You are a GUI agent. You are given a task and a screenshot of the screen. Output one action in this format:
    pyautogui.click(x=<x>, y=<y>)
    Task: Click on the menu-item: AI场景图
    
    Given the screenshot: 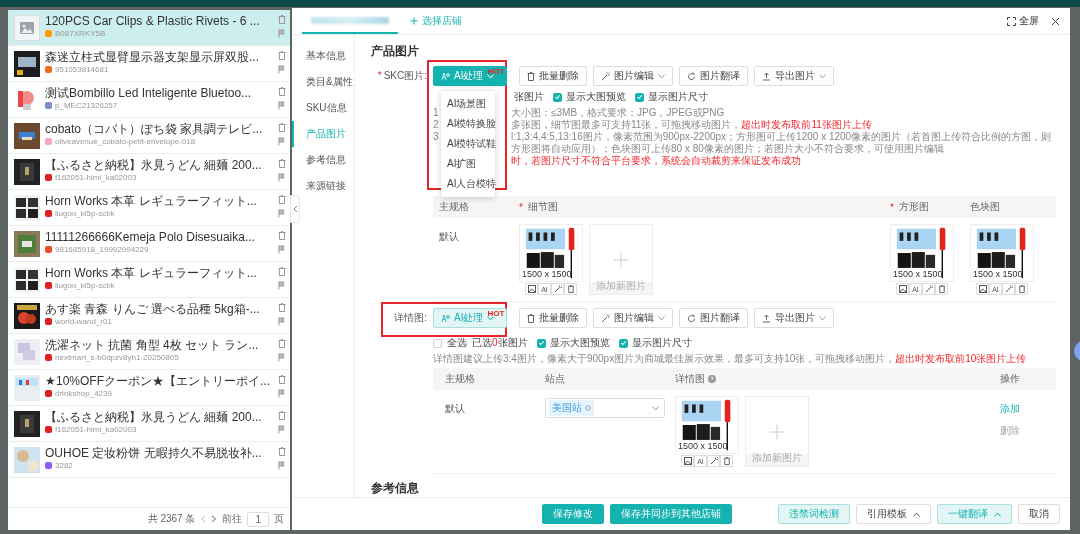 What is the action you would take?
    pyautogui.click(x=468, y=104)
    